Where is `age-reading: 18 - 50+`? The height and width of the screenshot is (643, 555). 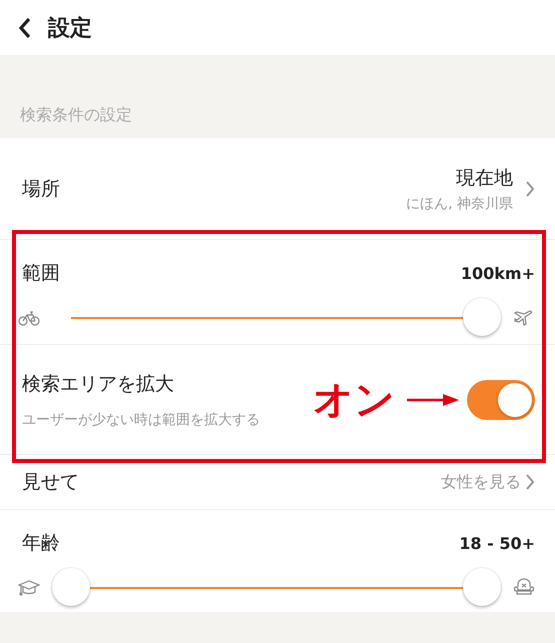 age-reading: 18 - 50+ is located at coordinates (497, 543).